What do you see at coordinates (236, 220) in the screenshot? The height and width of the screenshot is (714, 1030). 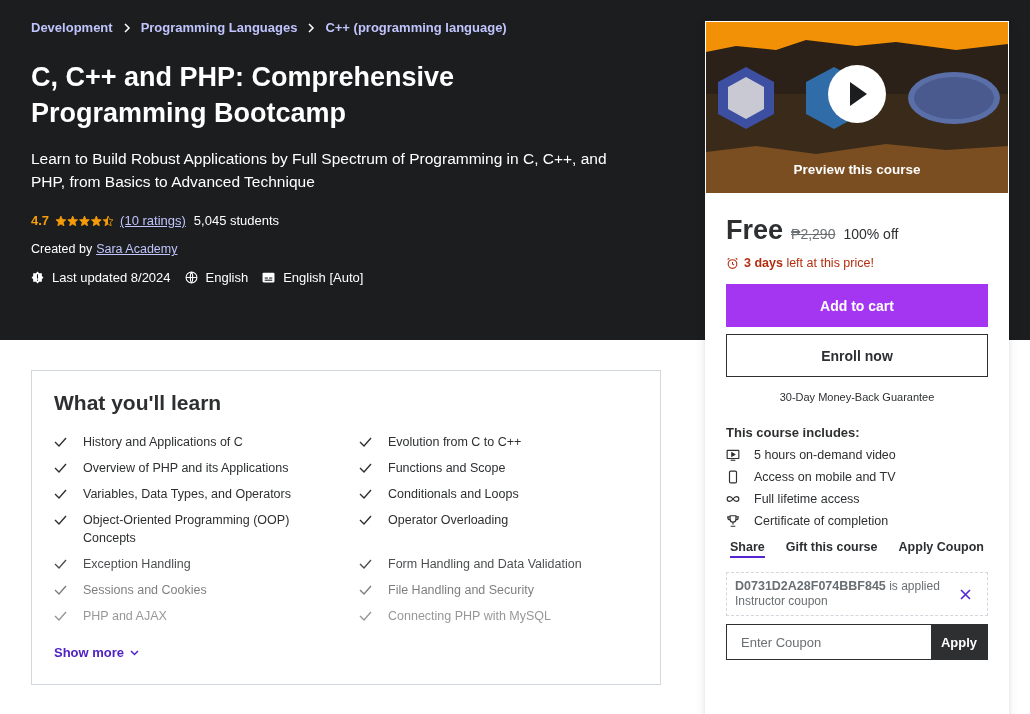 I see `students-count: 5,045 students` at bounding box center [236, 220].